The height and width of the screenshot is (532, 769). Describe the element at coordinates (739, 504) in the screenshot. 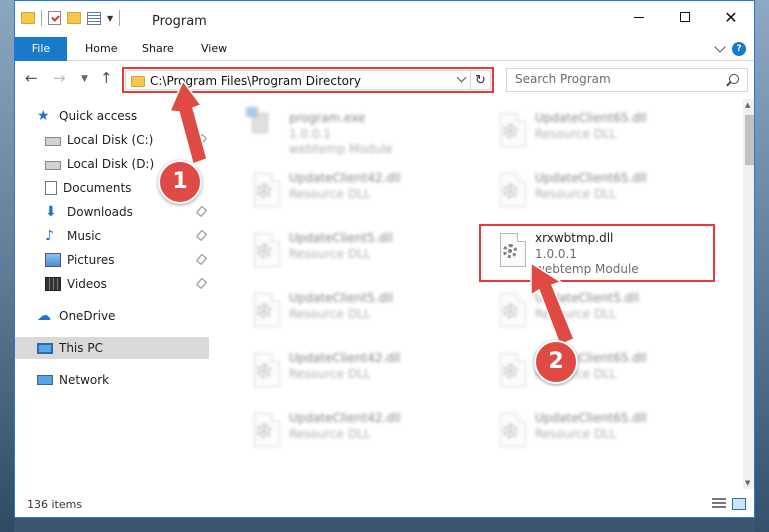

I see `tiles-view-icon` at that location.